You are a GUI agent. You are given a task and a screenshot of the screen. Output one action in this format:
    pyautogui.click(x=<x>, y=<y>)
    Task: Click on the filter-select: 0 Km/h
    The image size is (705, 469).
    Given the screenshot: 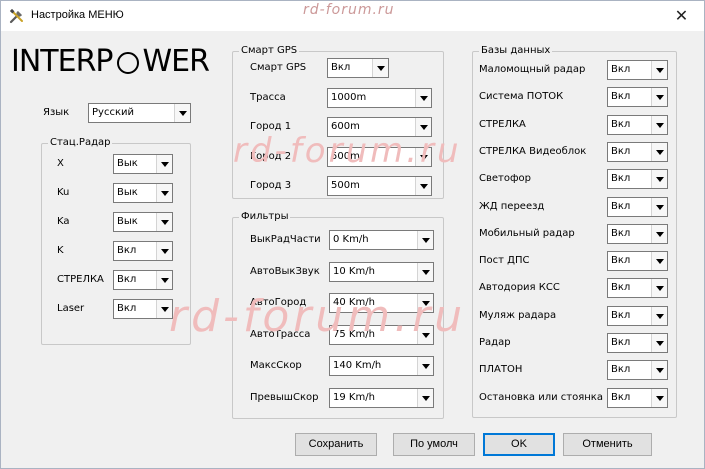 What is the action you would take?
    pyautogui.click(x=381, y=240)
    